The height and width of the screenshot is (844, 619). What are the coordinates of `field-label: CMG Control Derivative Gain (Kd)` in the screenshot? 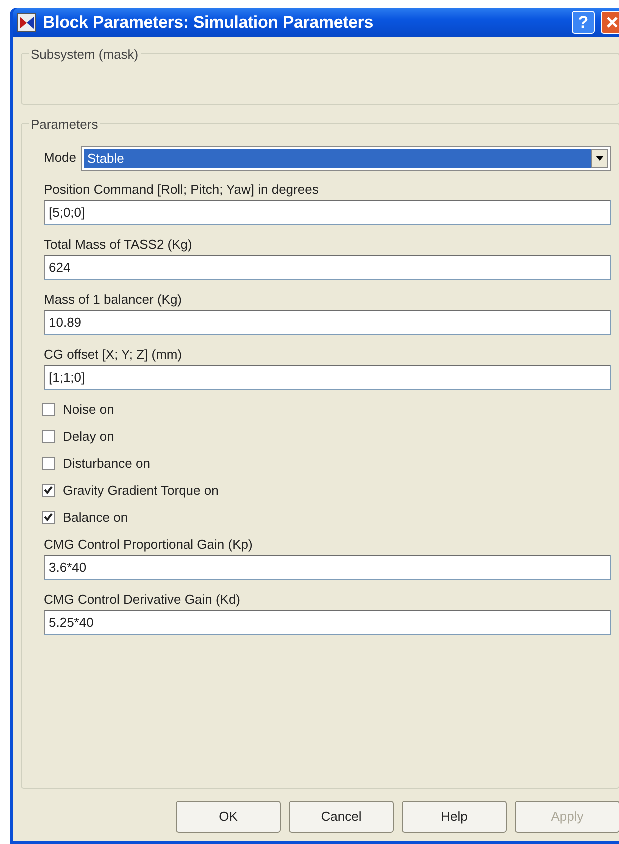 It's located at (143, 600).